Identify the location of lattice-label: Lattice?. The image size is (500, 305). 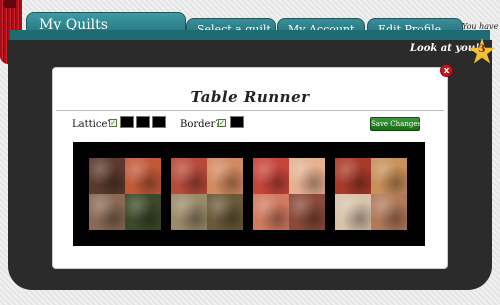
(92, 124).